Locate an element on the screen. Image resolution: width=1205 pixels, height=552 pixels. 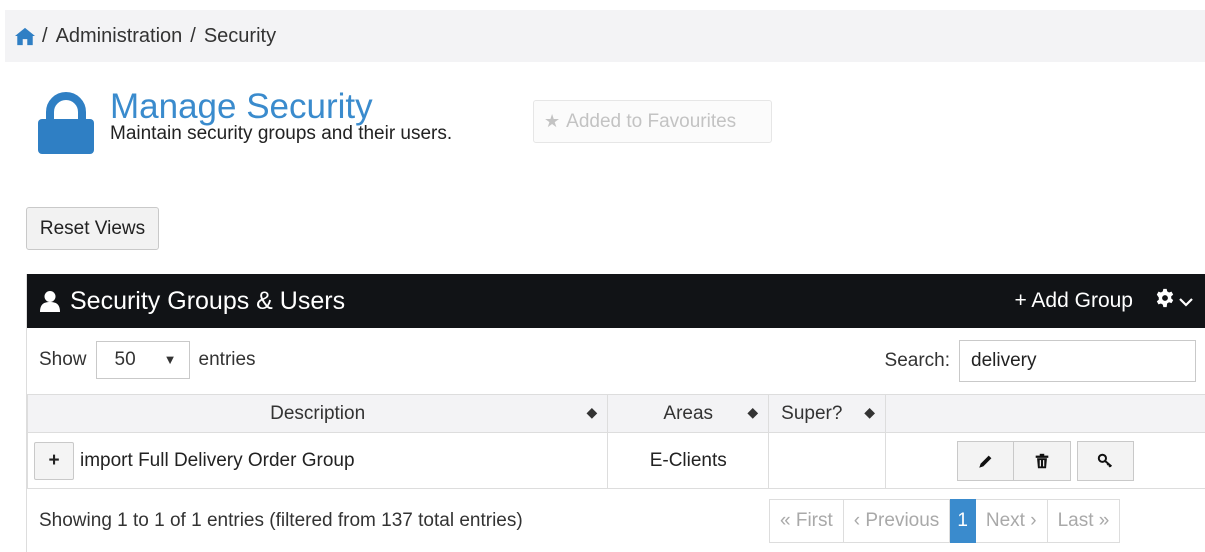
panel-header: Security Groups & Users + Add Group is located at coordinates (616, 301).